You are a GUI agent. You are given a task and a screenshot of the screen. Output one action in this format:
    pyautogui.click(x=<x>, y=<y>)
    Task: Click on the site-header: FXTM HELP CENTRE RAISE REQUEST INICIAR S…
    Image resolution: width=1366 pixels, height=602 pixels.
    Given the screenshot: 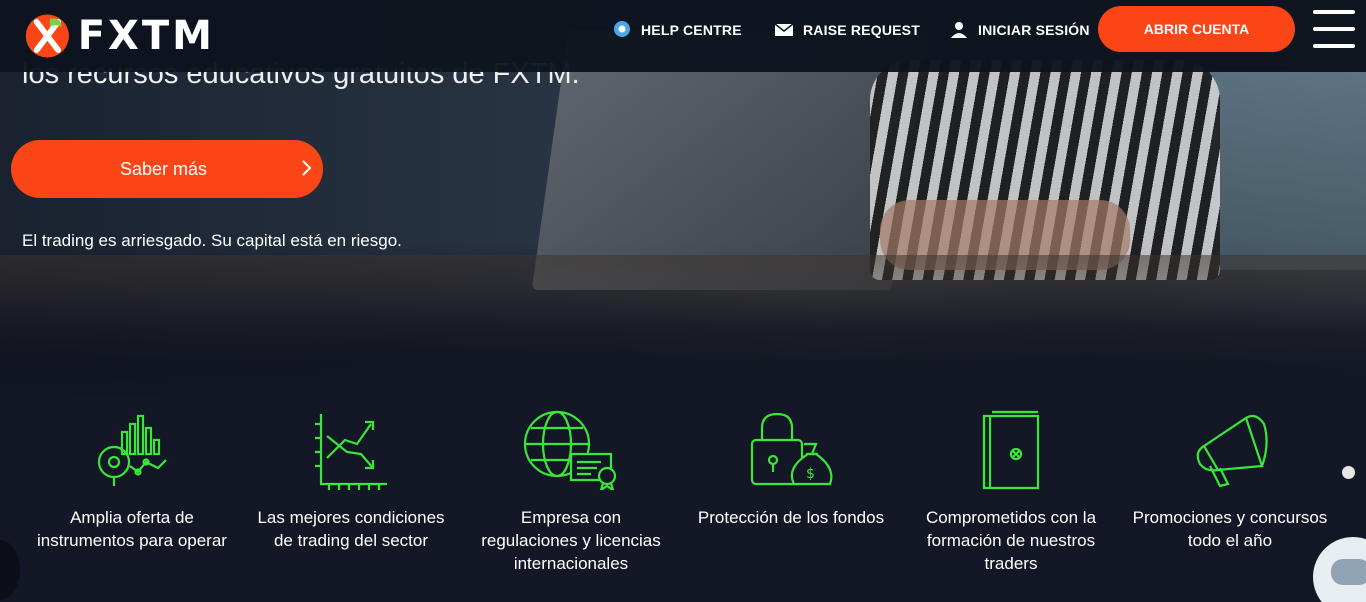 What is the action you would take?
    pyautogui.click(x=683, y=36)
    